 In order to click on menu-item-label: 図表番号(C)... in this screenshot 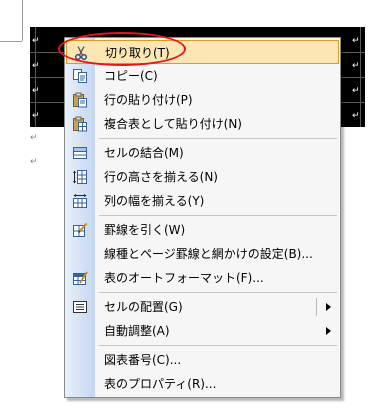, I will do `click(143, 360)`.